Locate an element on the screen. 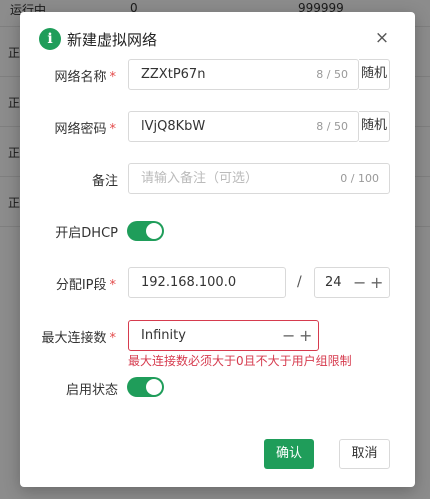  dhcp-toggle is located at coordinates (145, 231).